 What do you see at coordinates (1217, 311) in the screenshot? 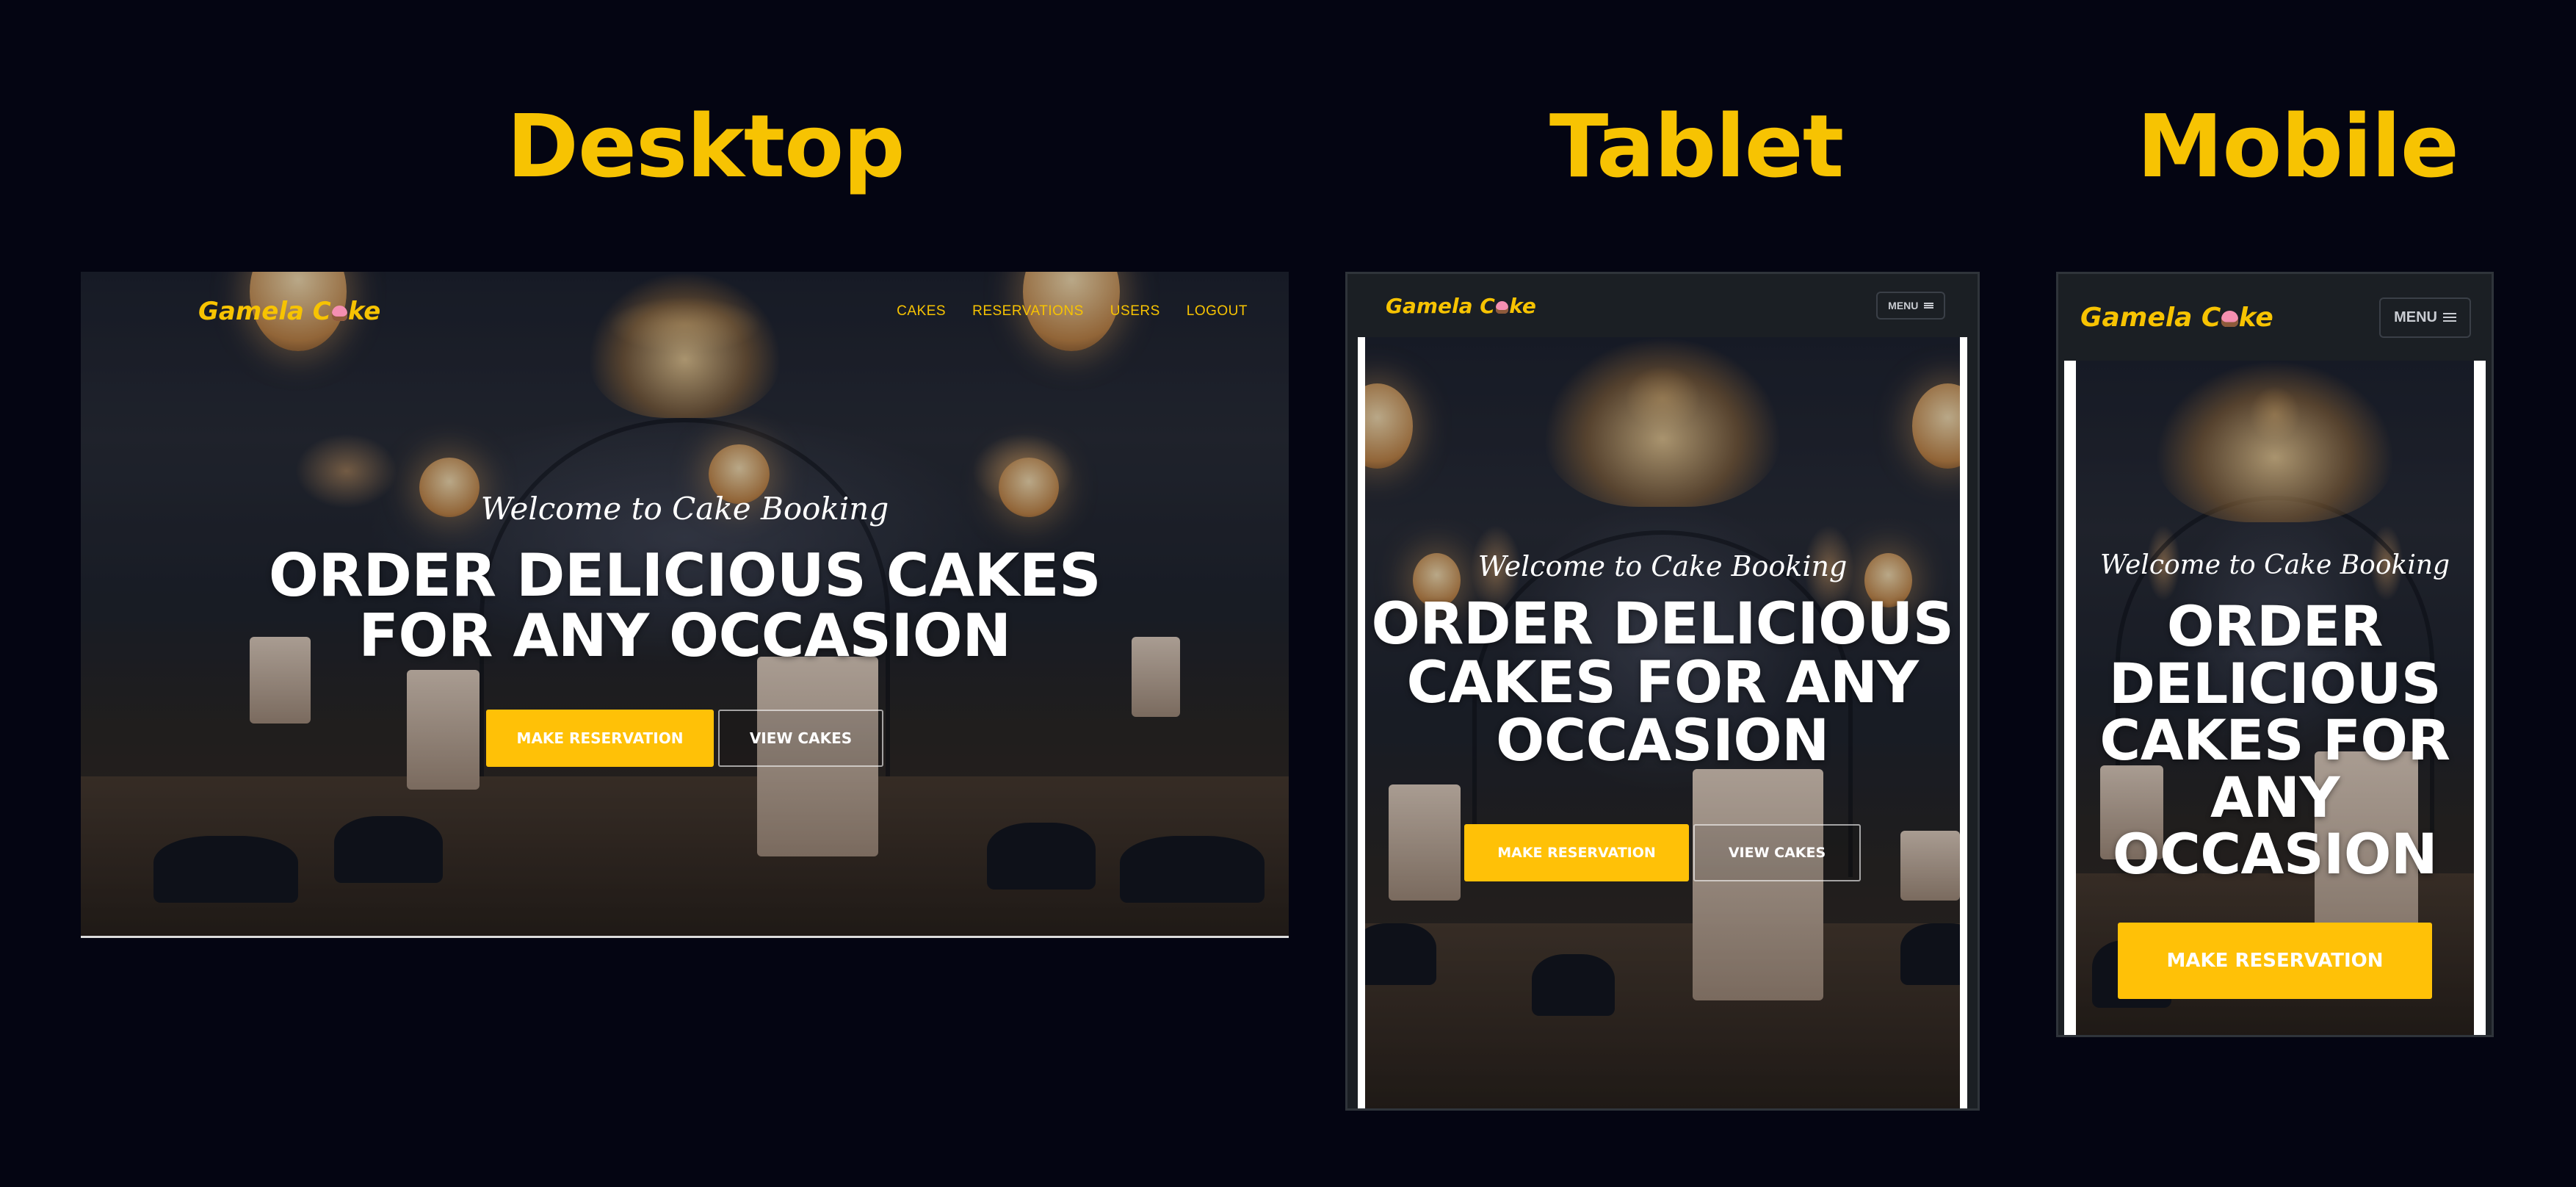
I see `nav-link-logout: LOGOUT` at bounding box center [1217, 311].